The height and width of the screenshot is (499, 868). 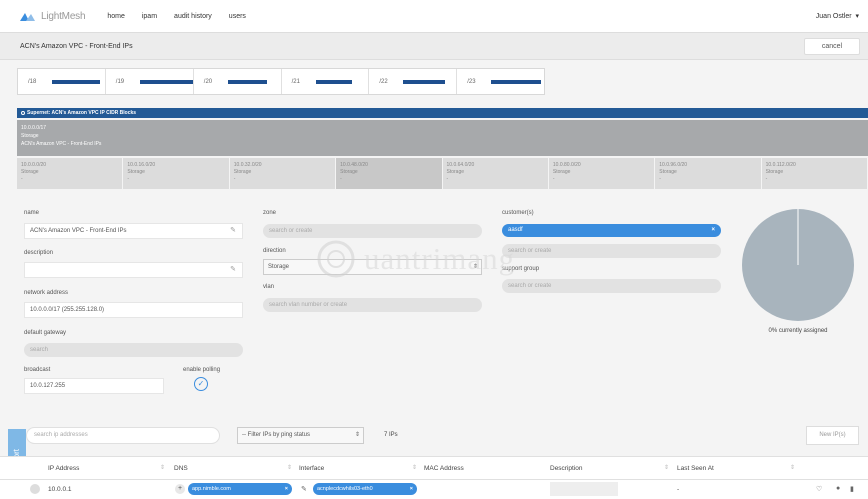 What do you see at coordinates (365, 489) in the screenshot?
I see `interface-tag: acnplecdcwhils03-eth0 ×` at bounding box center [365, 489].